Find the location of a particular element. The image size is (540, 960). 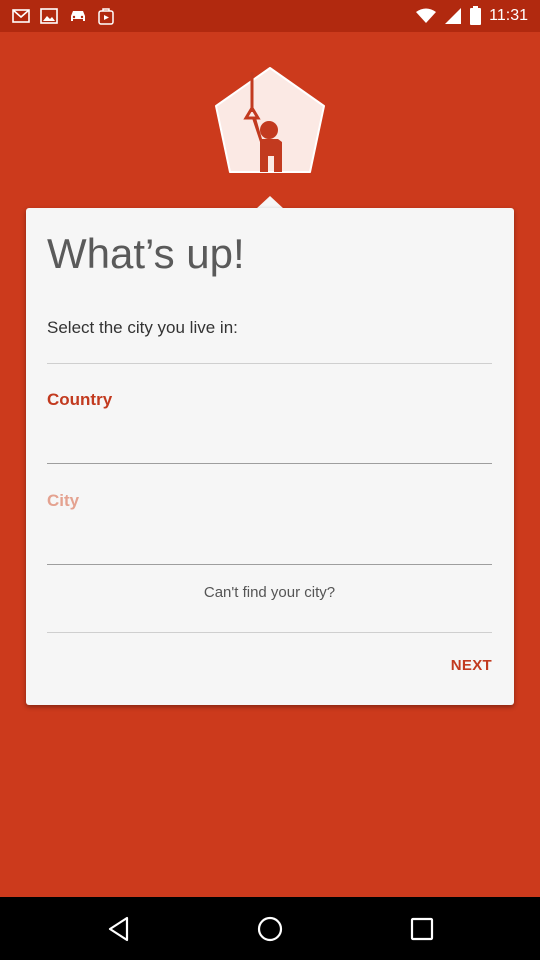

back-icon is located at coordinates (119, 929).